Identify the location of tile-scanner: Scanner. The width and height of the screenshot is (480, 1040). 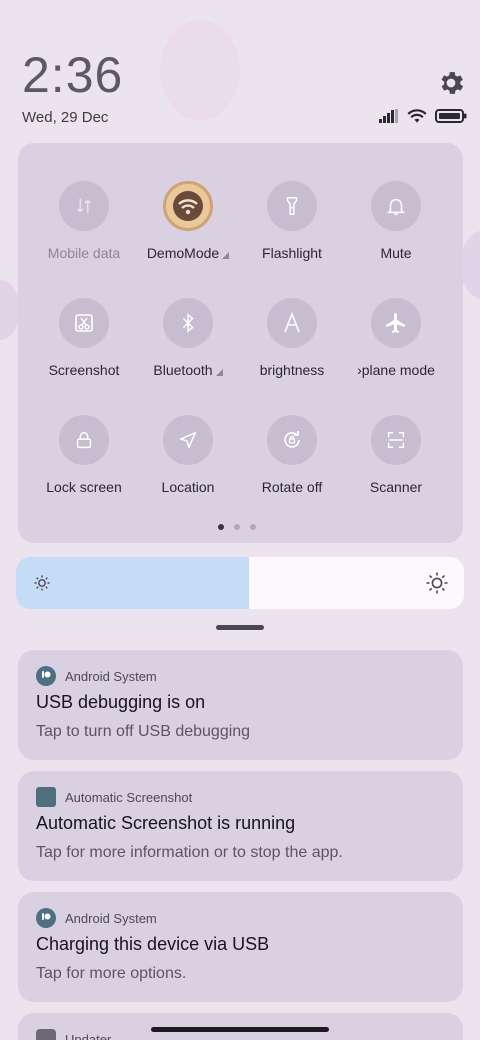
(396, 465).